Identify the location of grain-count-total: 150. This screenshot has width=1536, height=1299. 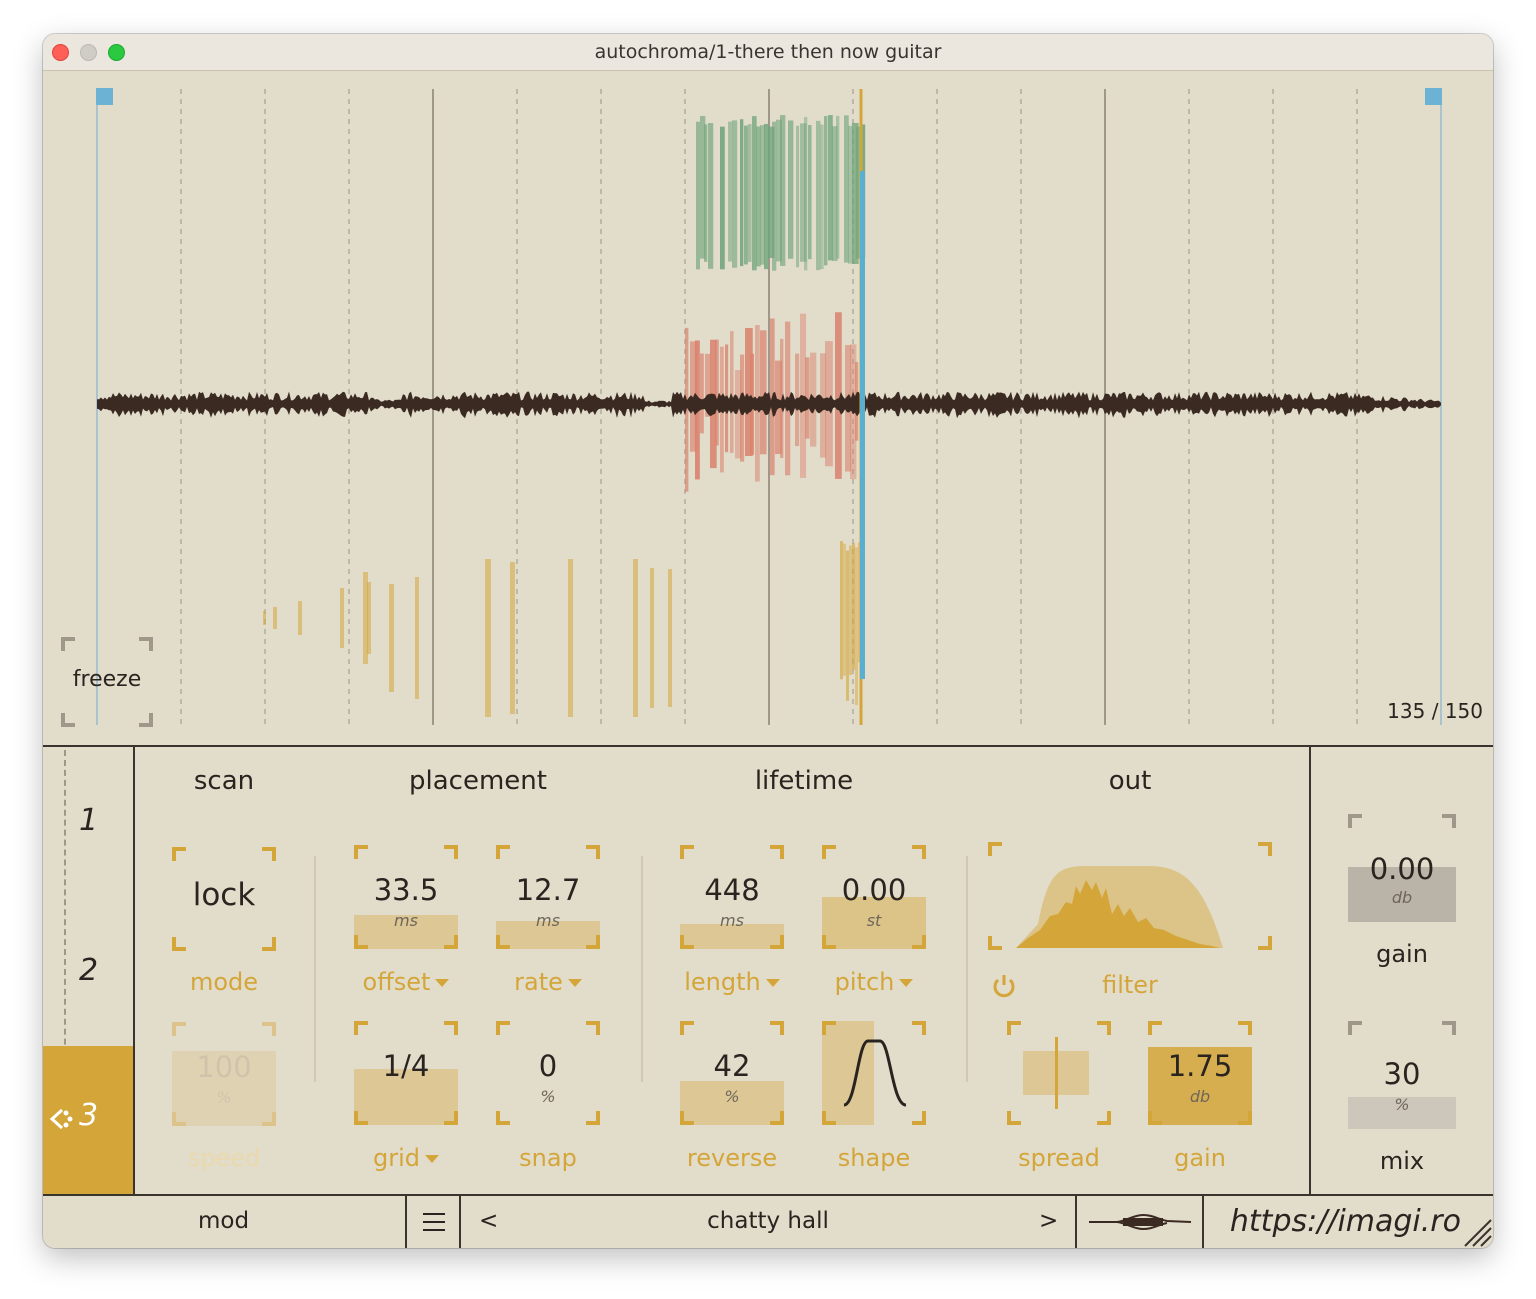
(1463, 711).